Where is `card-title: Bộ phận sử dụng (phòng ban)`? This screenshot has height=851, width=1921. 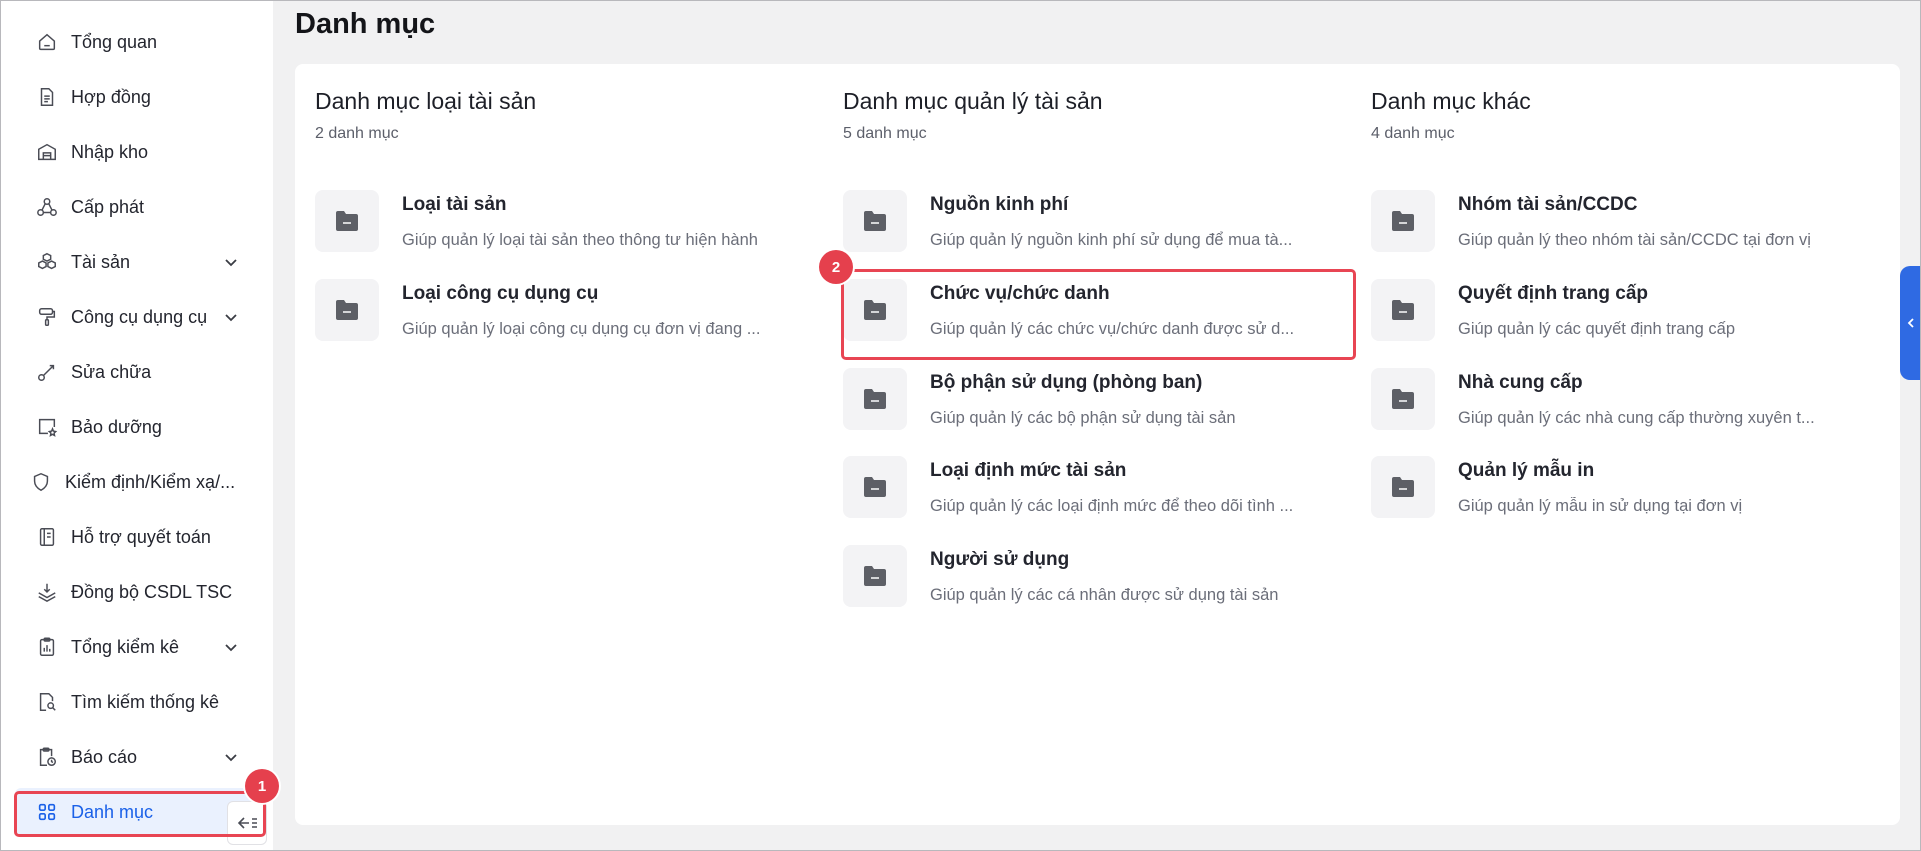 card-title: Bộ phận sử dụng (phòng ban) is located at coordinates (1066, 382).